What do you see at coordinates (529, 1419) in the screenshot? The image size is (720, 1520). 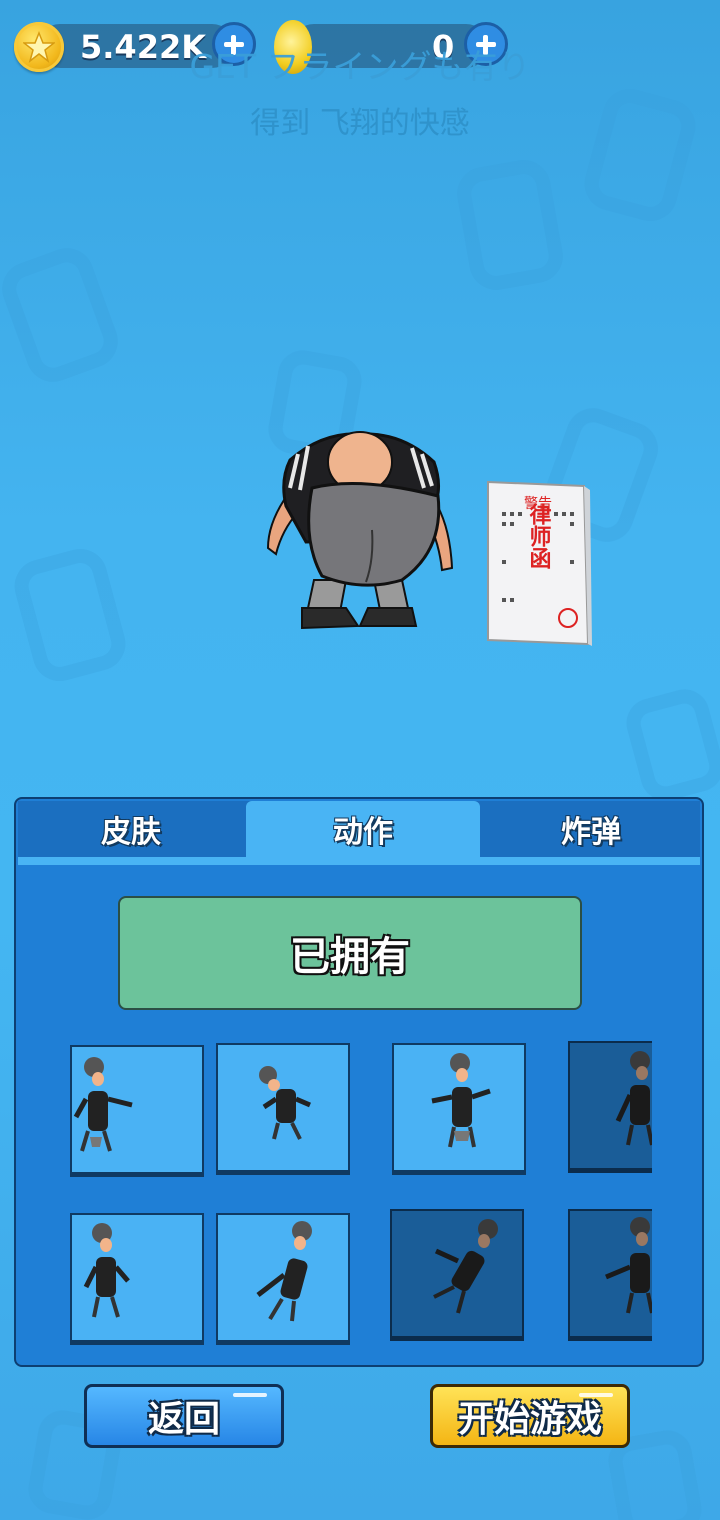 I see `start-game-label: 开始游戏` at bounding box center [529, 1419].